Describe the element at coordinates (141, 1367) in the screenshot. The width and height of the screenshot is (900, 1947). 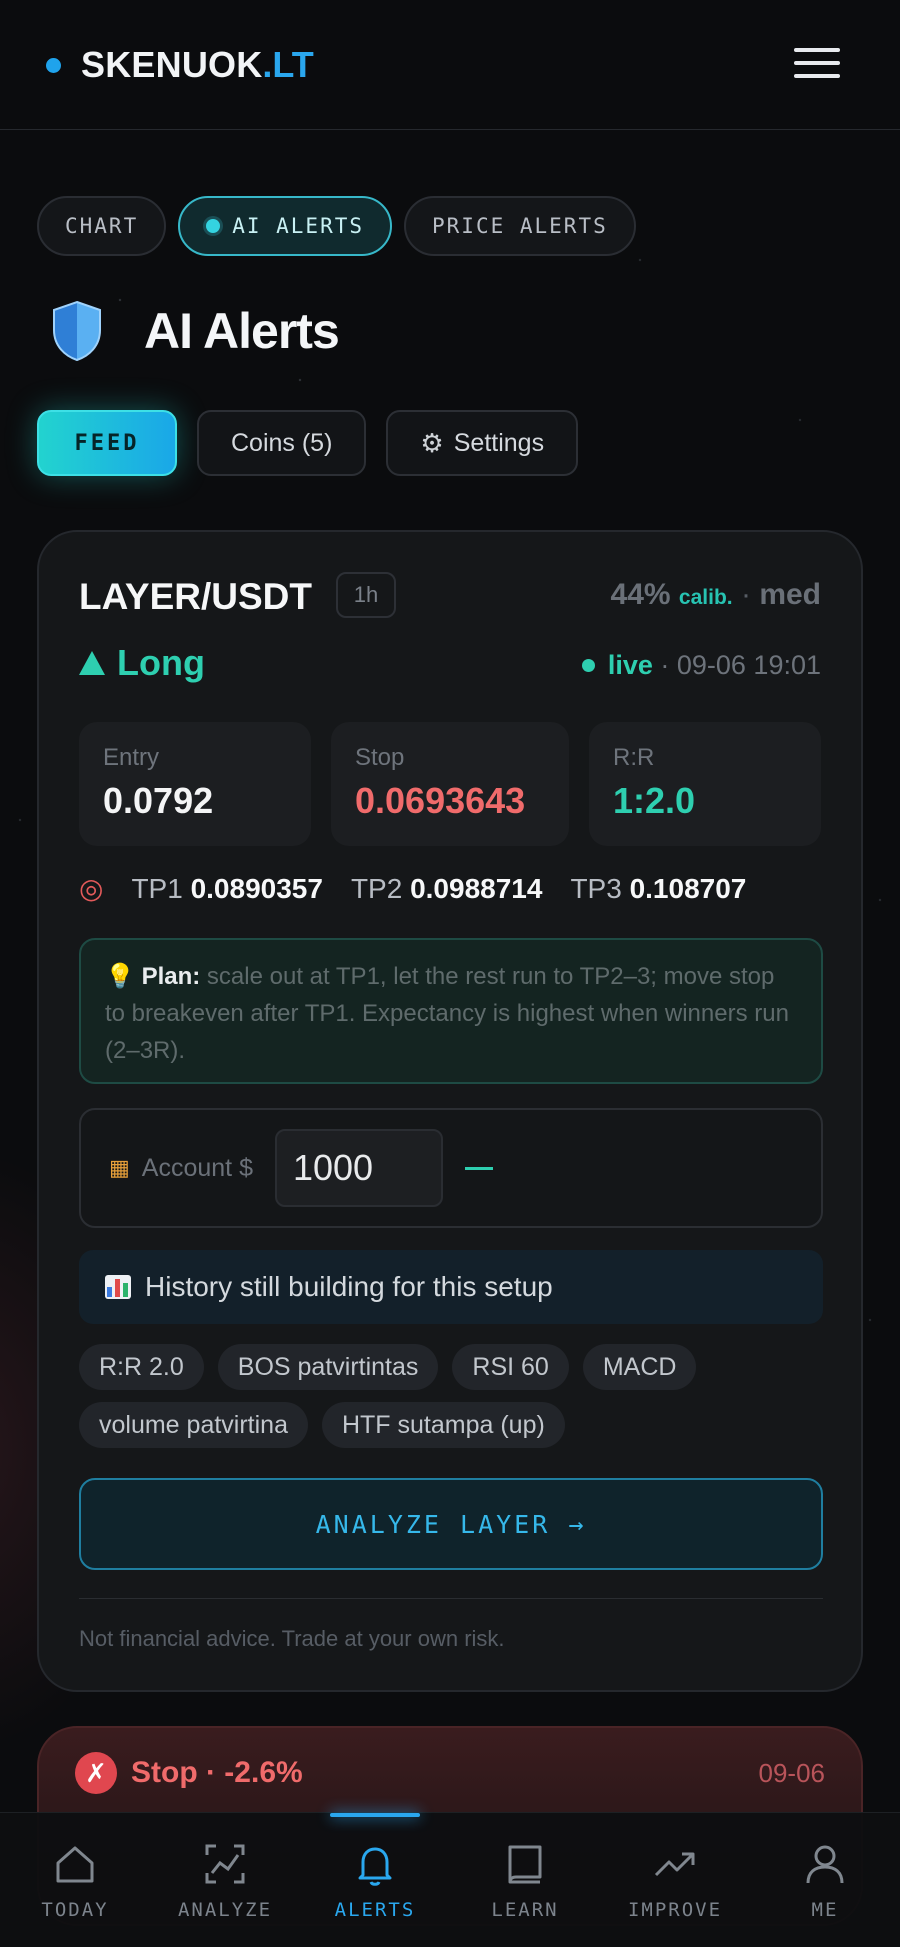
I see `tag: R:R 2.0` at that location.